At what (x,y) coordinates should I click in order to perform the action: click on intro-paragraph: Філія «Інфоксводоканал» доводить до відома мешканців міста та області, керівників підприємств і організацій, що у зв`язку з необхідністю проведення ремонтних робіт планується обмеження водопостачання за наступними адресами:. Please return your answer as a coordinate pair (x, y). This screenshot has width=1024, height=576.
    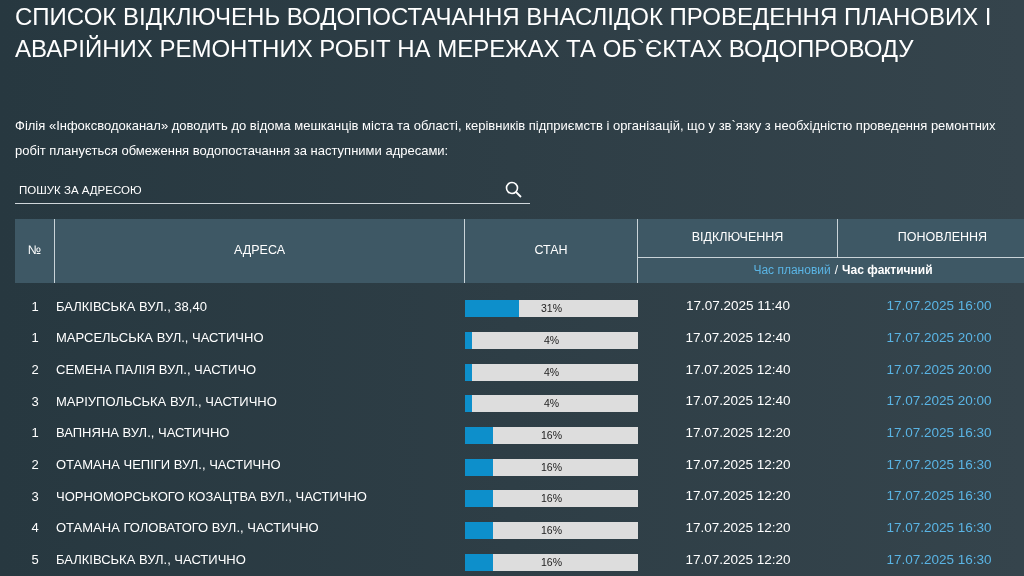
    Looking at the image, I should click on (506, 138).